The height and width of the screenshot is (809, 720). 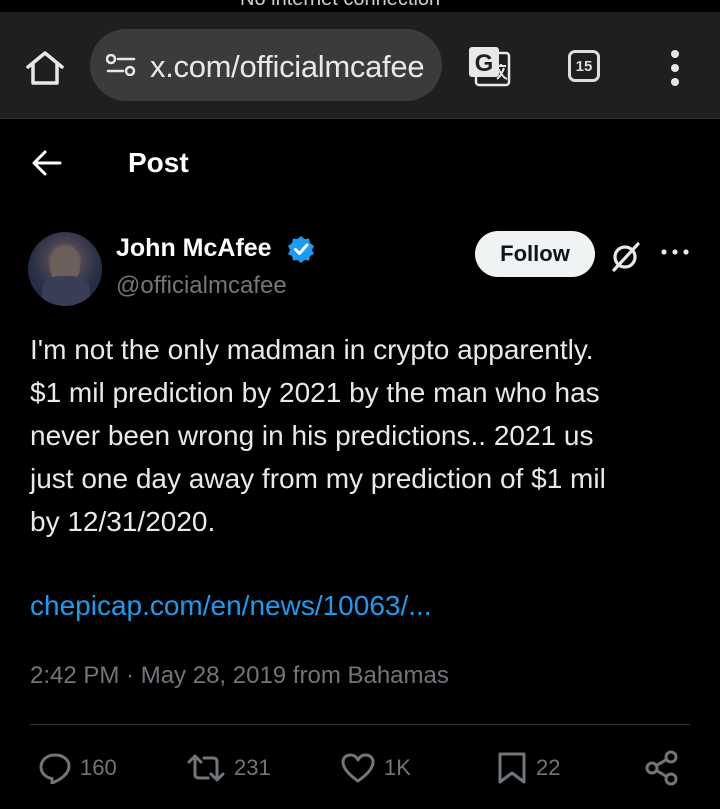 I want to click on bookmark-icon, so click(x=512, y=768).